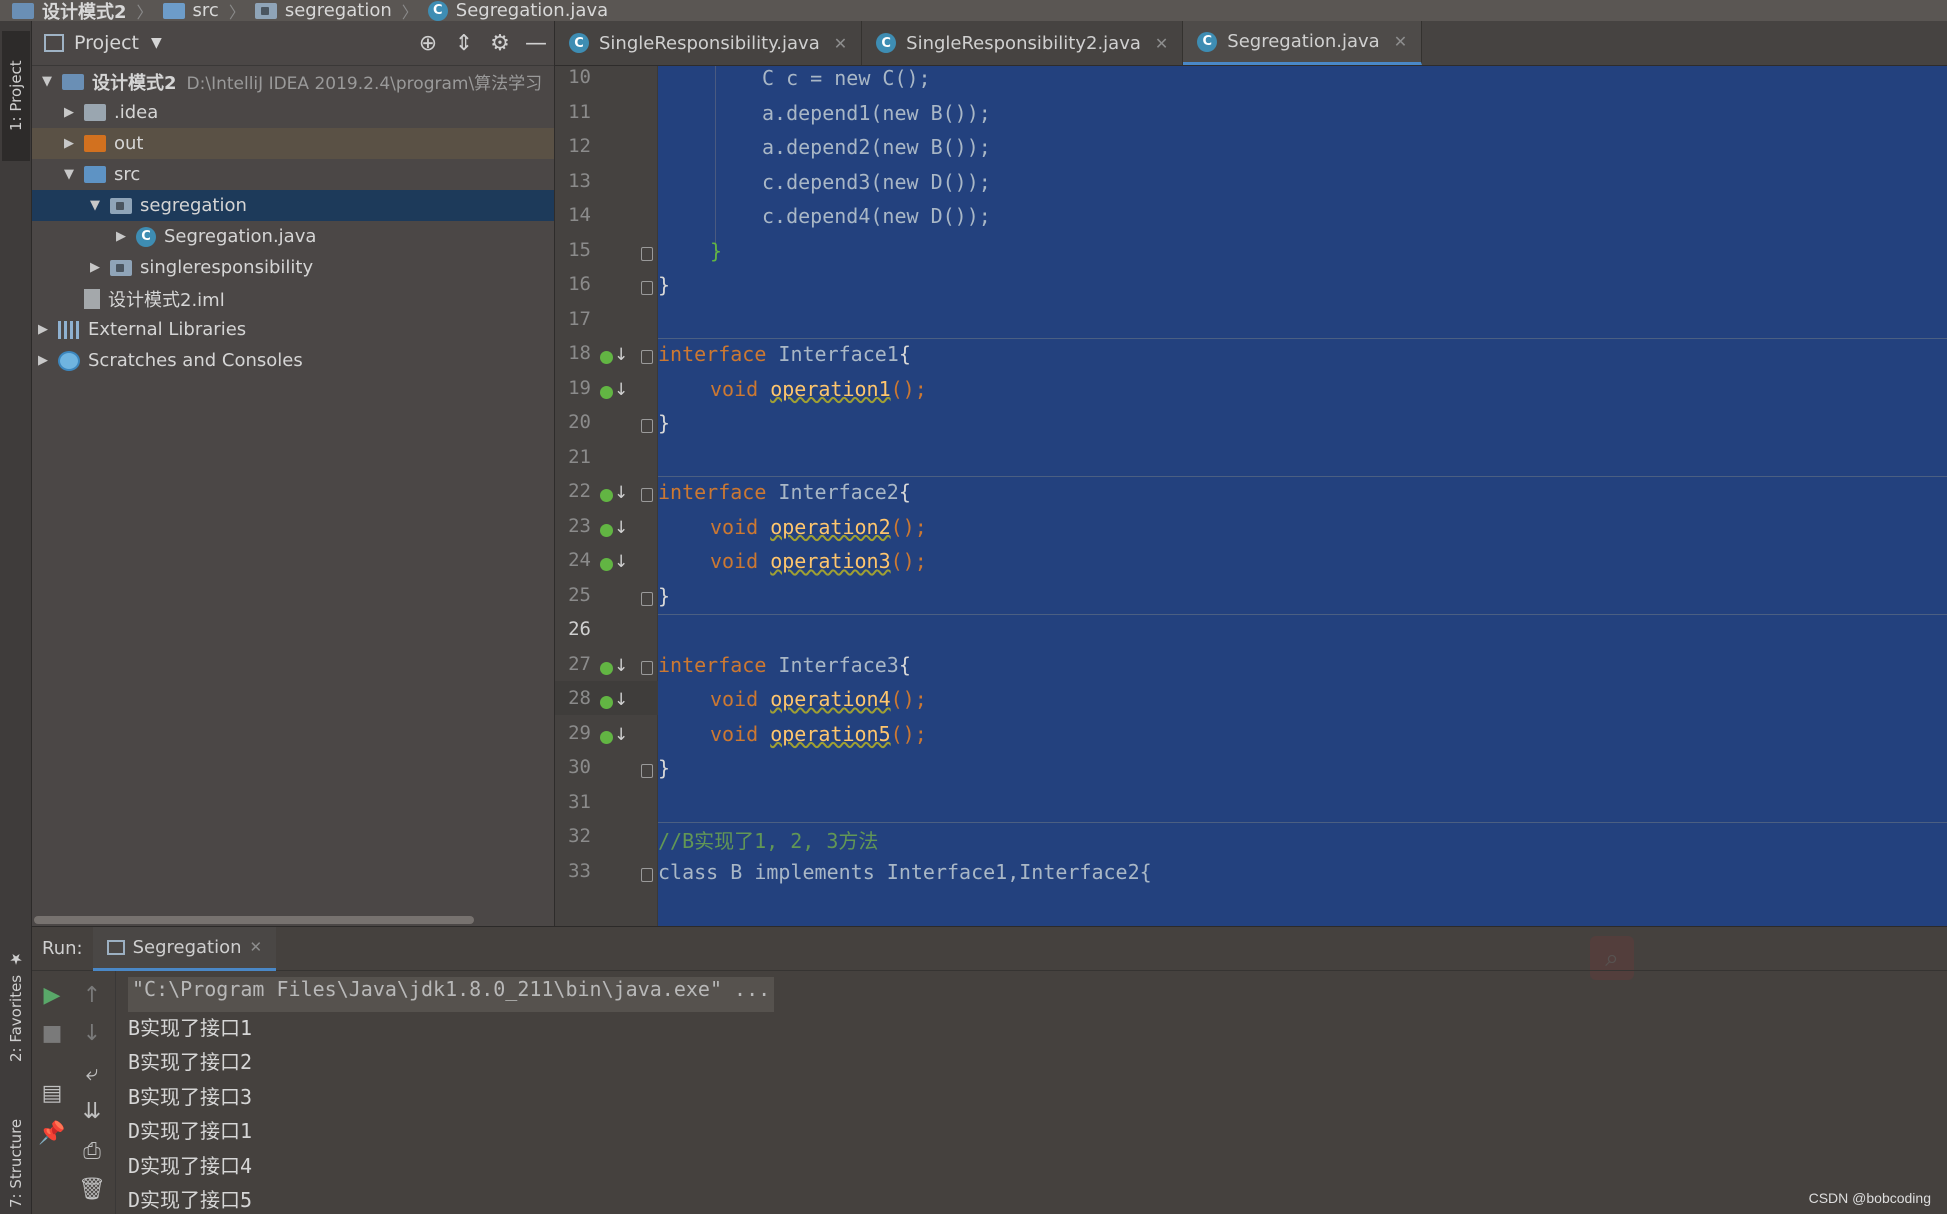  What do you see at coordinates (779, 216) in the screenshot?
I see `code-line: 14 c.depend4(new D());` at bounding box center [779, 216].